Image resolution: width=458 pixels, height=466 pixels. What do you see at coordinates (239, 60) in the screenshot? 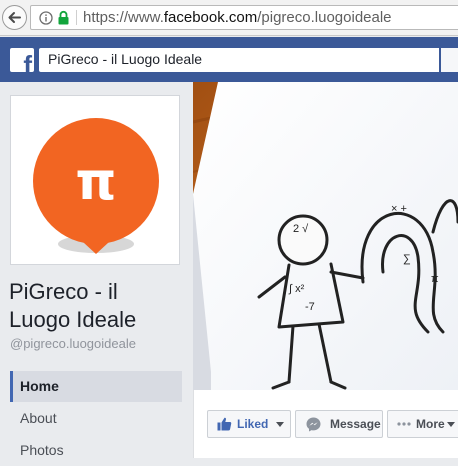
I see `search-input: PiGreco - il Luogo Ideale` at bounding box center [239, 60].